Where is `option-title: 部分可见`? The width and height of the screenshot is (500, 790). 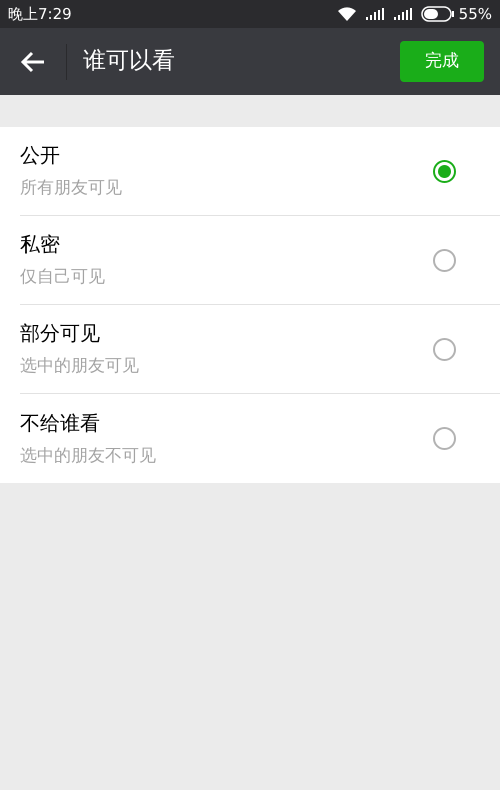 option-title: 部分可见 is located at coordinates (60, 334).